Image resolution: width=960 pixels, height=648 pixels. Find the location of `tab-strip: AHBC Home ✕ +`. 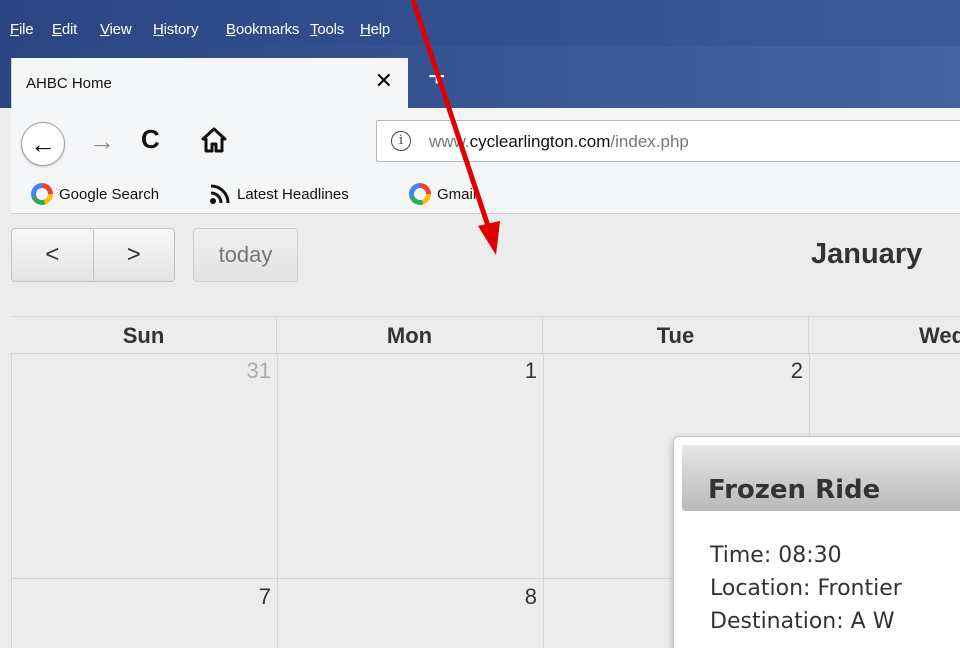

tab-strip: AHBC Home ✕ + is located at coordinates (480, 77).